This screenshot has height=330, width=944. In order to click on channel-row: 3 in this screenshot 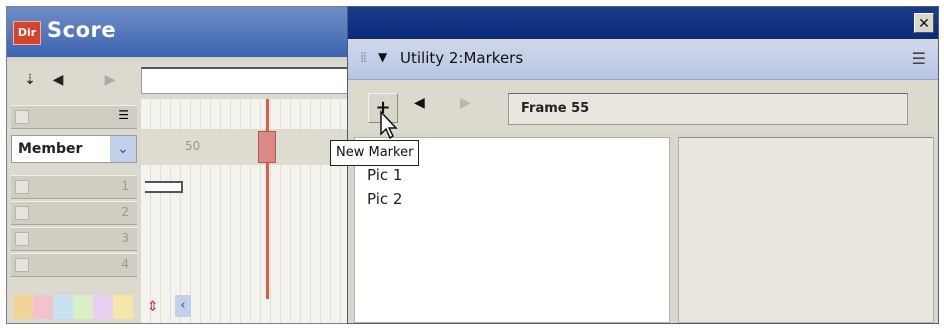, I will do `click(74, 239)`.